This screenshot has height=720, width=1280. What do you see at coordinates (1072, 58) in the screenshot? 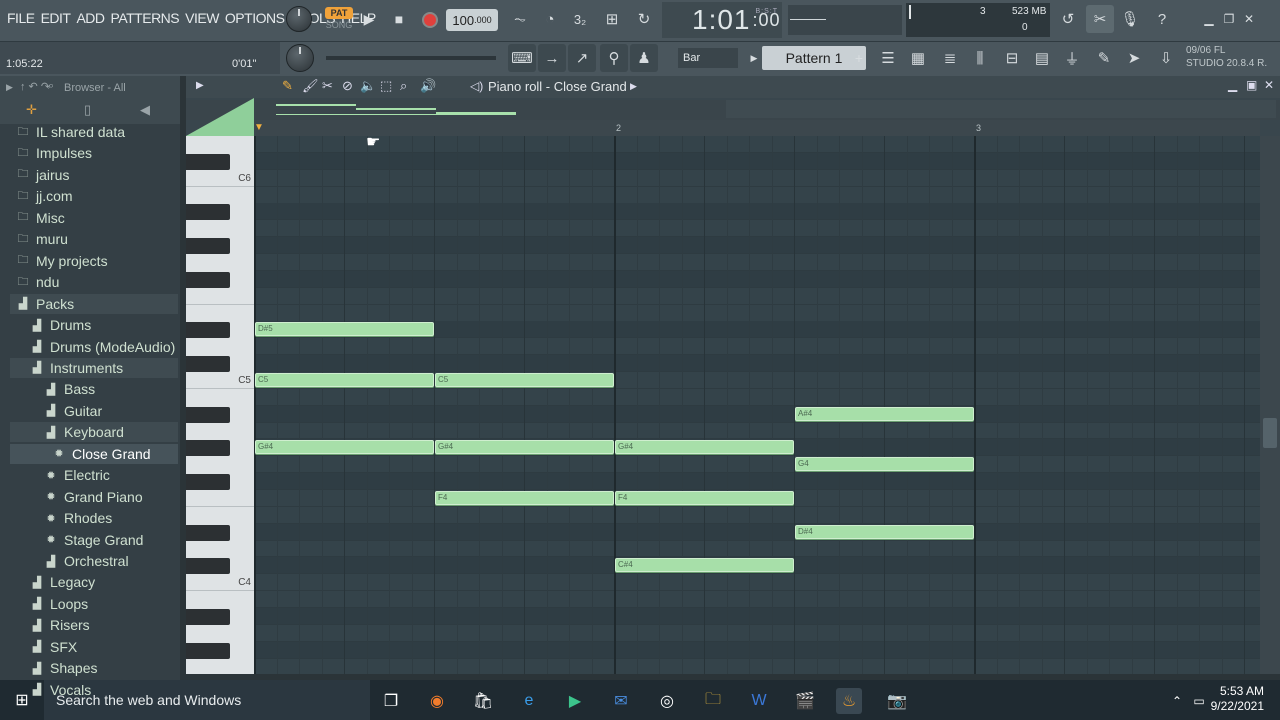
I see `plugin-database-icon: ⏚` at bounding box center [1072, 58].